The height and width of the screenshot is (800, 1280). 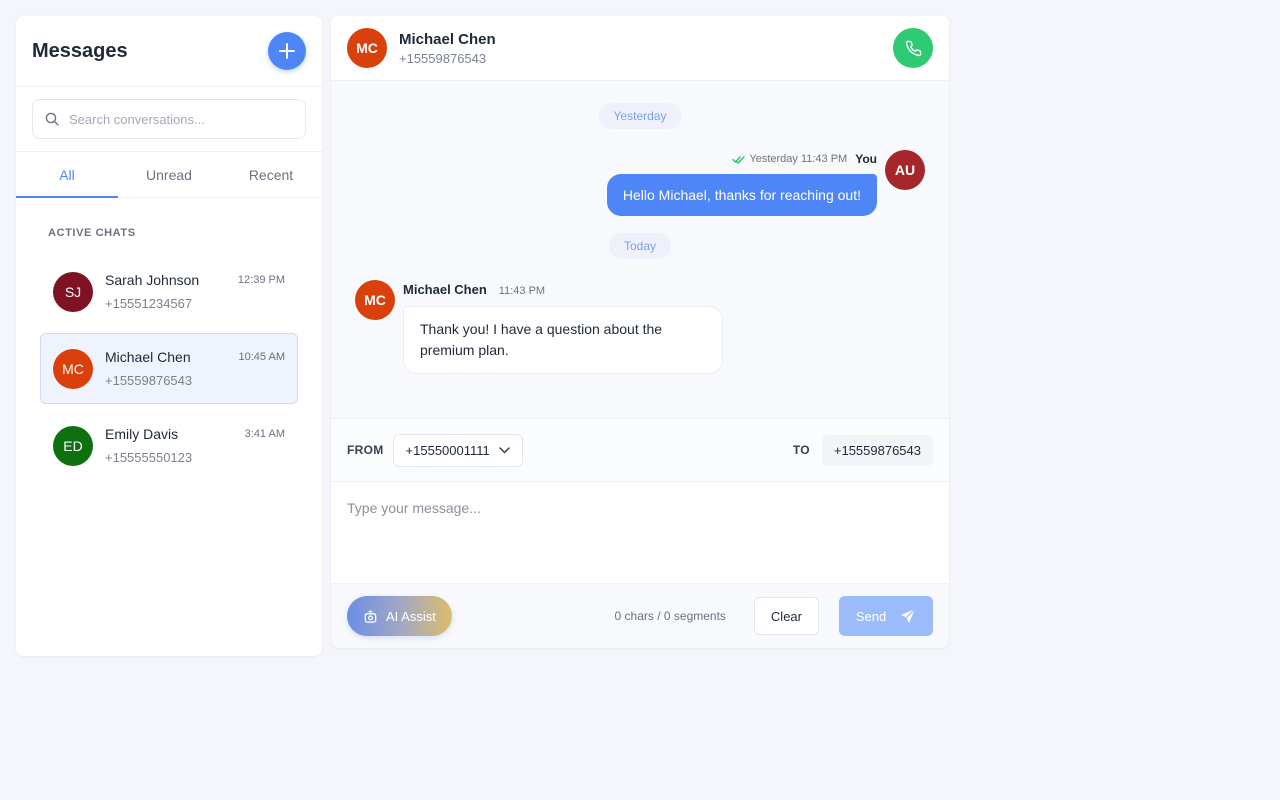 What do you see at coordinates (195, 368) in the screenshot?
I see `conversation-text: Michael Chen 10:45 AM +15559876543` at bounding box center [195, 368].